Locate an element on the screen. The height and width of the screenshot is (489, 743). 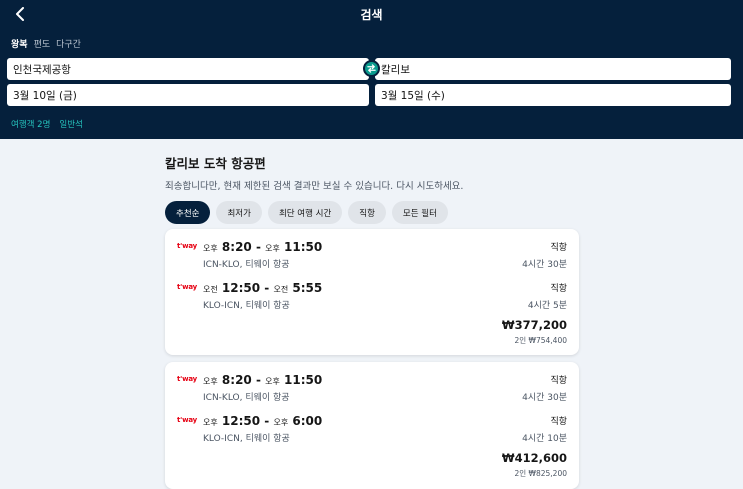
swap-icon is located at coordinates (371, 68).